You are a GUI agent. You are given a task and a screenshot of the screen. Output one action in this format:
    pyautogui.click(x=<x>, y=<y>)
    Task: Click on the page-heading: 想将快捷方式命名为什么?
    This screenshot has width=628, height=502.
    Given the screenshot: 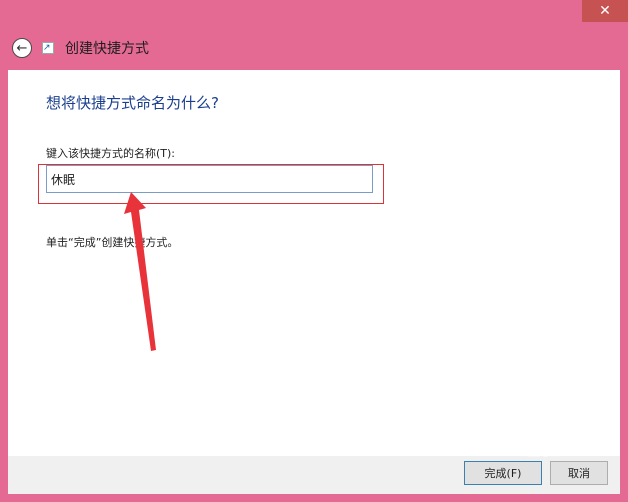 What is the action you would take?
    pyautogui.click(x=132, y=103)
    